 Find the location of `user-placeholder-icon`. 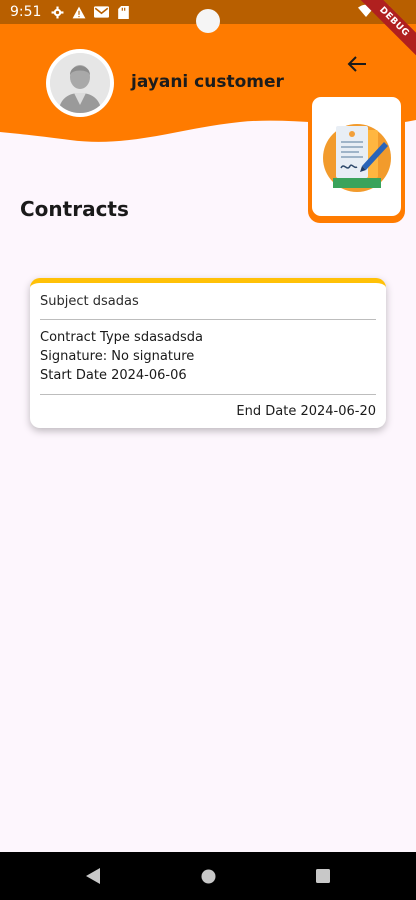

user-placeholder-icon is located at coordinates (80, 83).